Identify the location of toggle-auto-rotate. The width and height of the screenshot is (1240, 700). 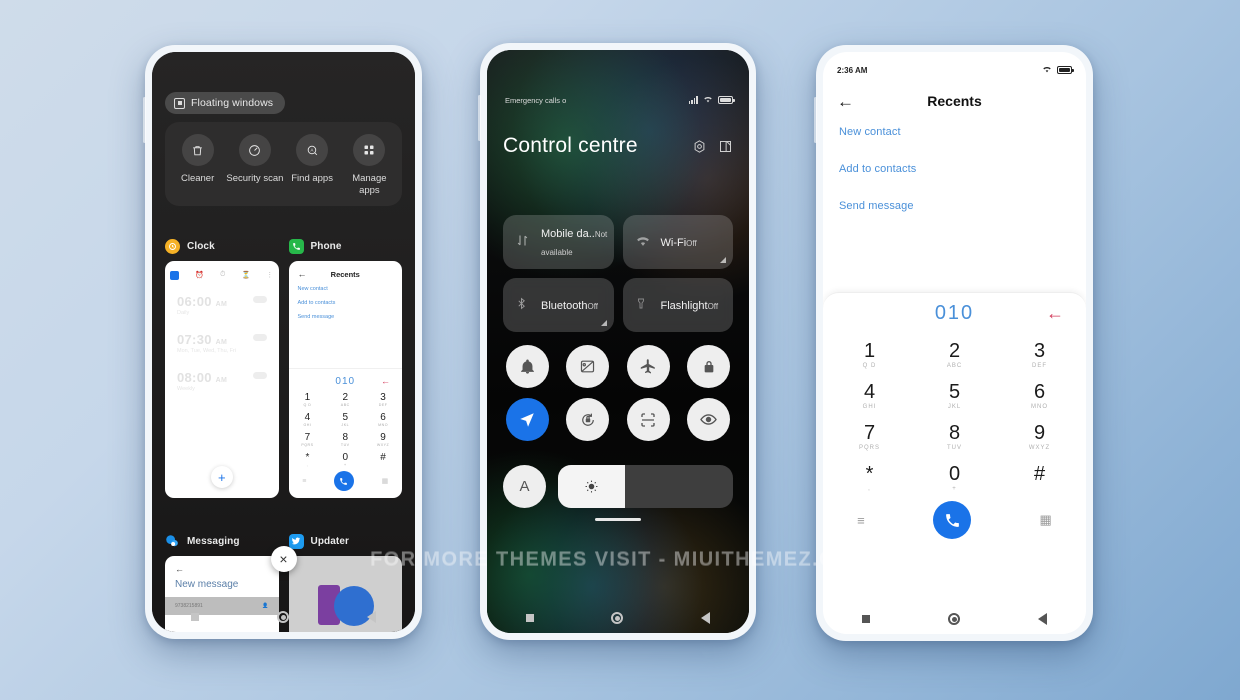
(588, 419).